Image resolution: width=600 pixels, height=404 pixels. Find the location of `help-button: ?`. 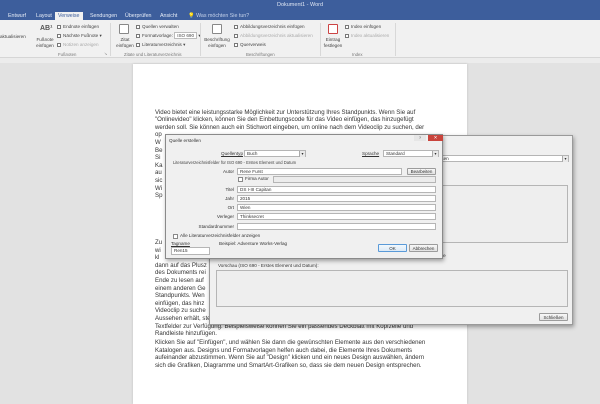

help-button: ? is located at coordinates (420, 138).